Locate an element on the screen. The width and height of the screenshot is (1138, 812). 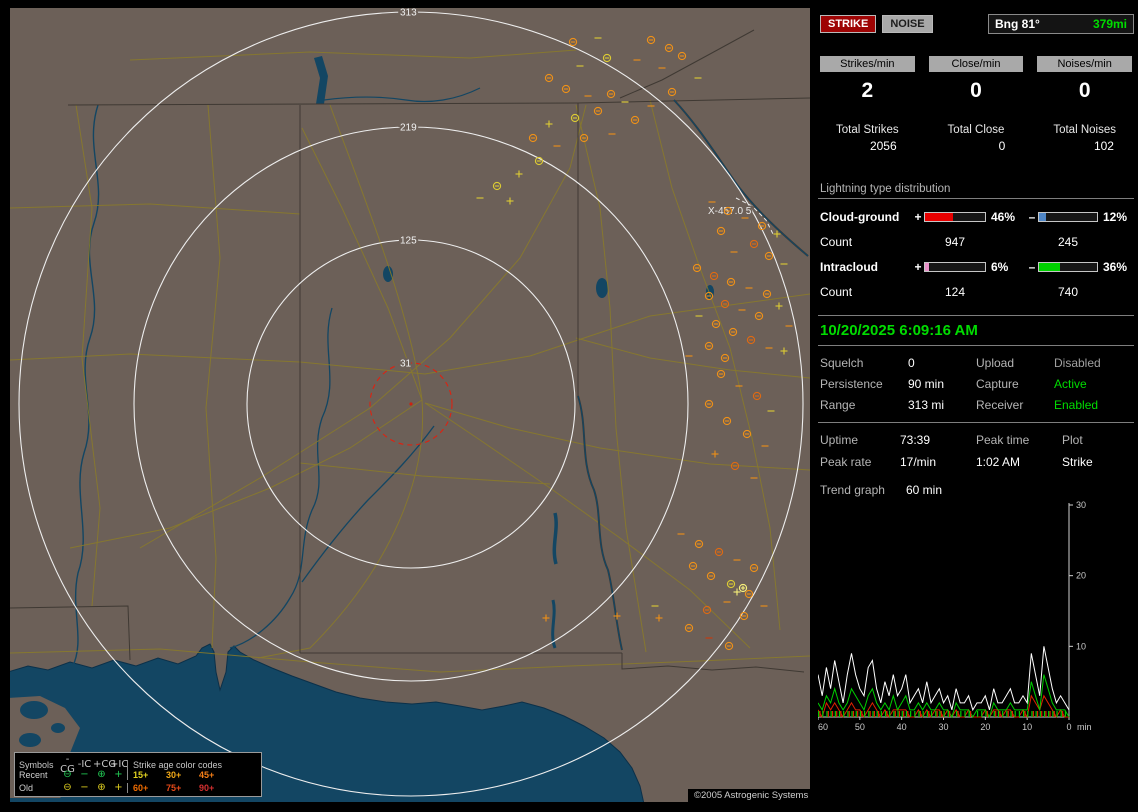
legend-recent-row: Recent ⊖ − ⊕ + 15+ 30+ 45+ is located at coordinates (138, 774).